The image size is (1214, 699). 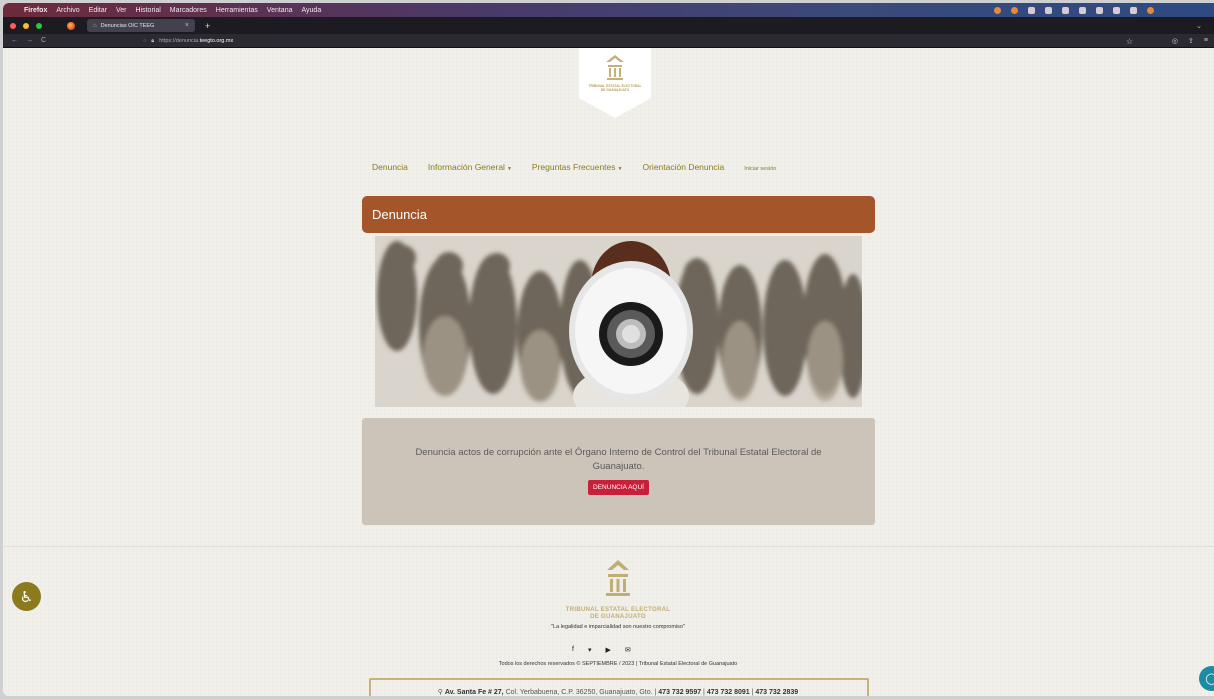 I want to click on site-logo: TRIBUNAL ESTATAL ELECTORAL DE GUANAJUATO, so click(x=615, y=83).